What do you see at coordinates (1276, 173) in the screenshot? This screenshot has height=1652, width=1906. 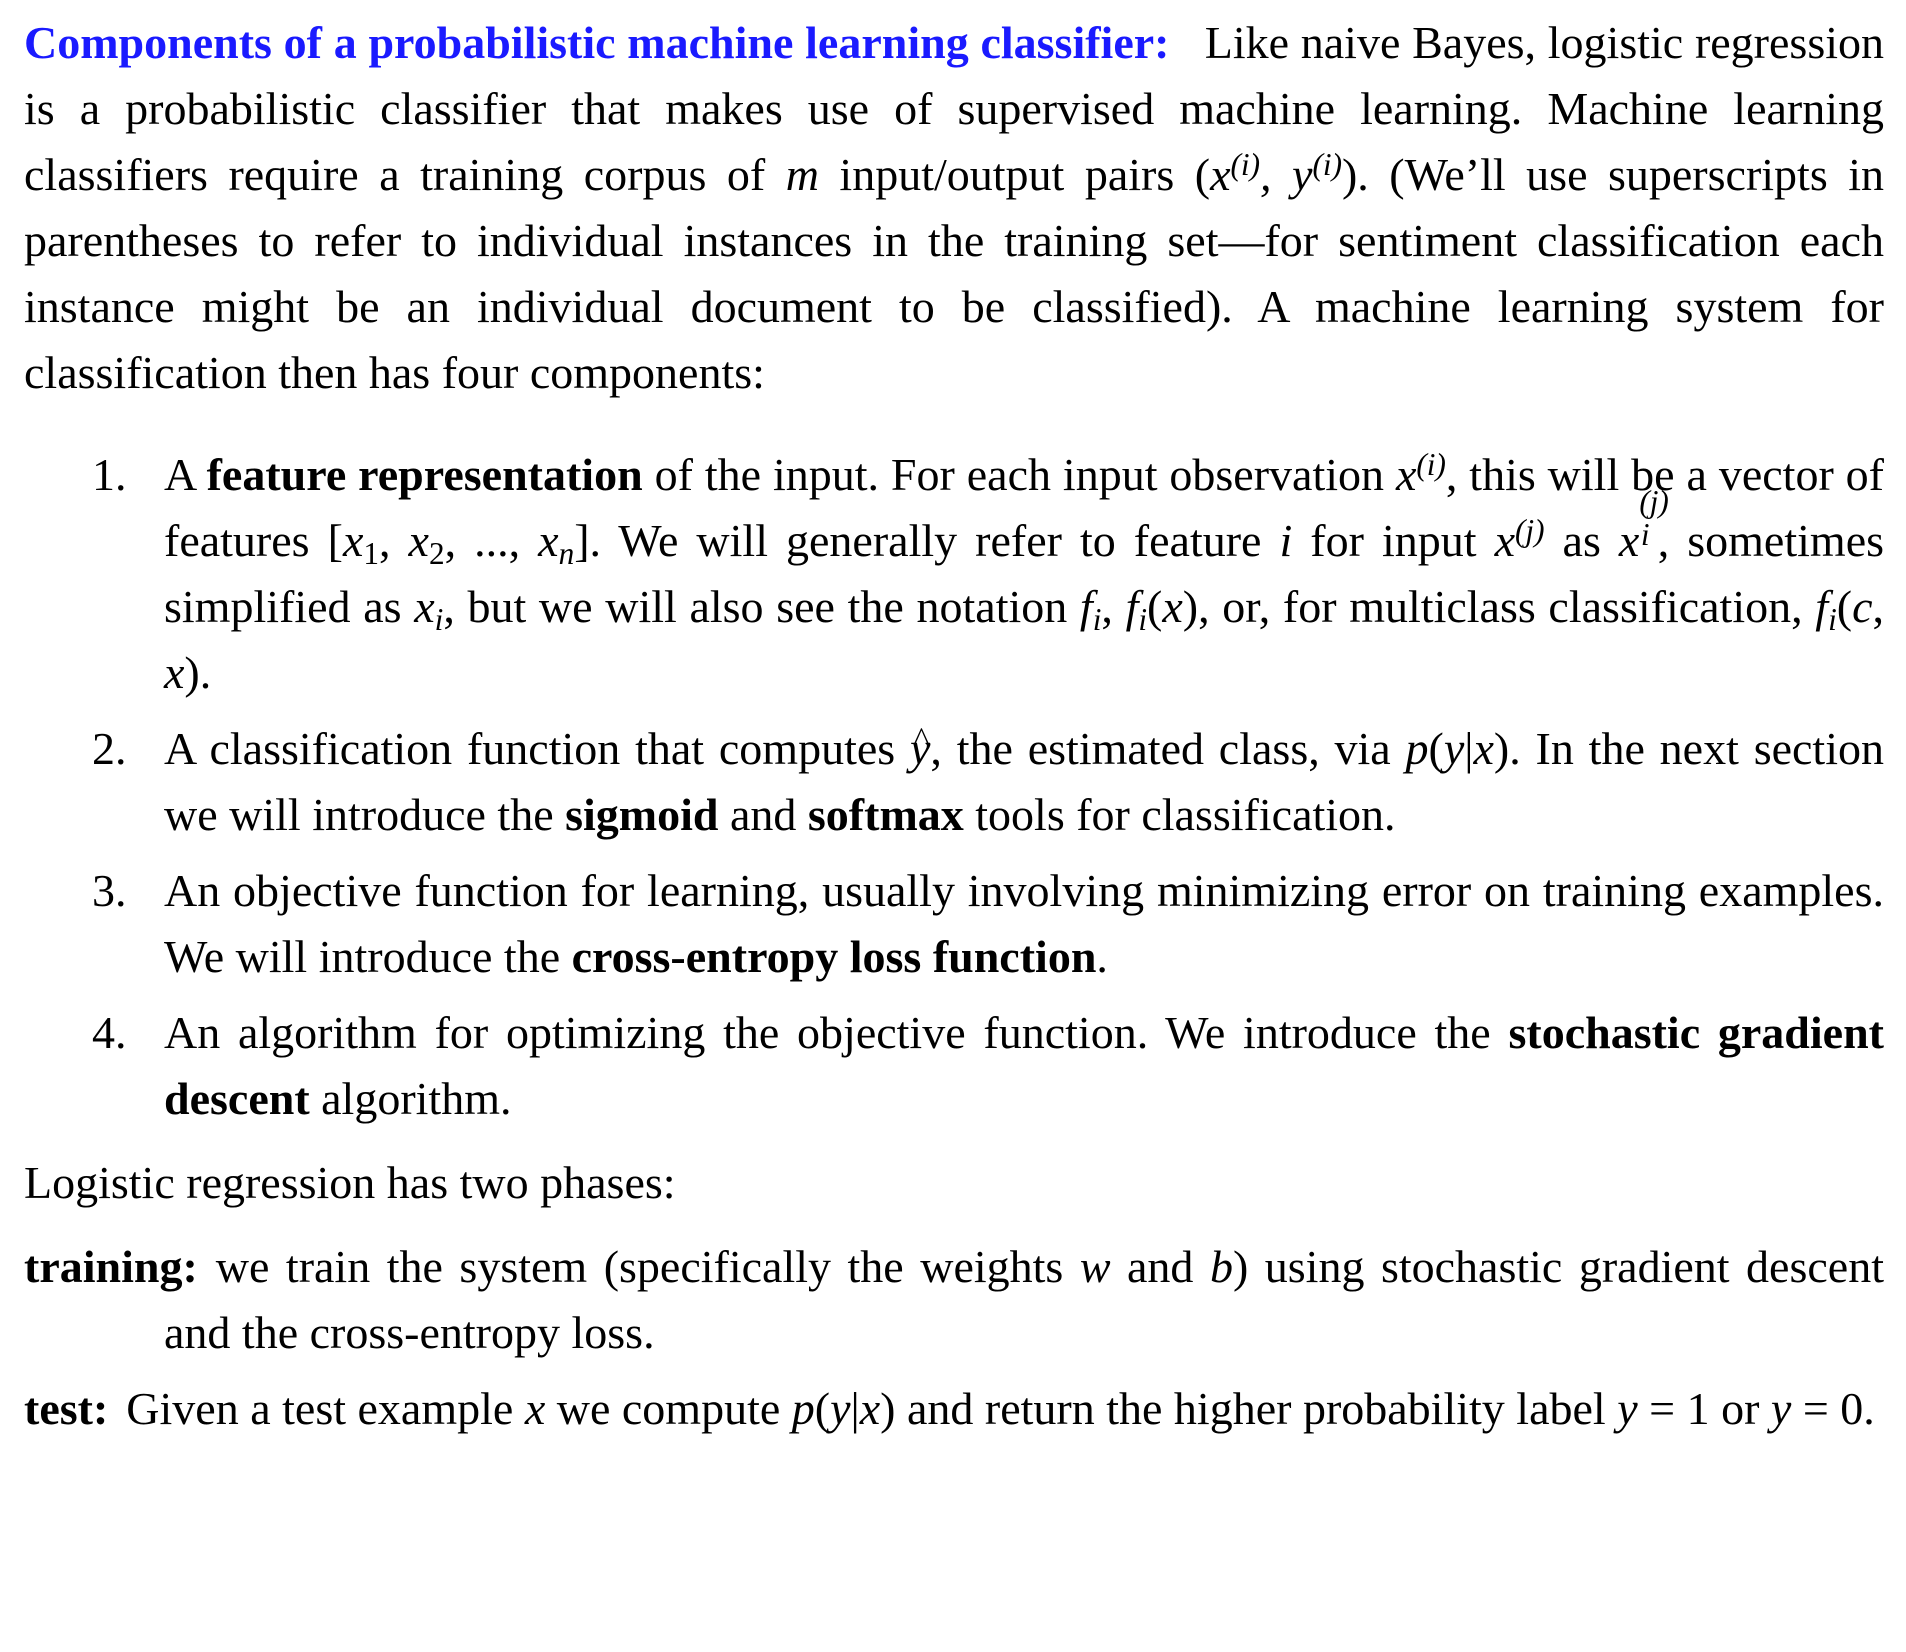 I see `math-pair: x(i), y(i)` at bounding box center [1276, 173].